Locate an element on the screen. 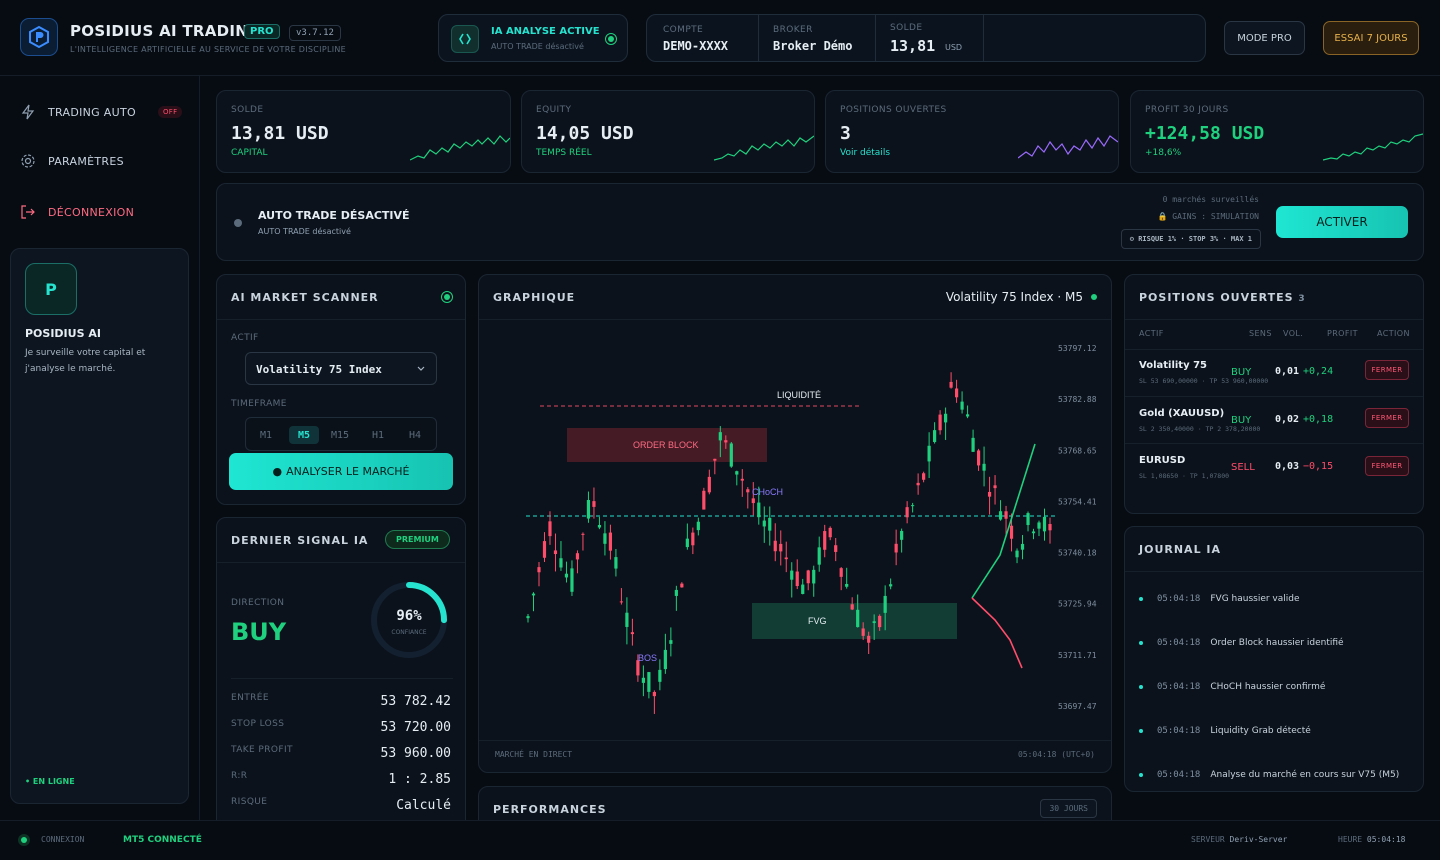 The height and width of the screenshot is (860, 1440). rr-value: 1 : 2.85 is located at coordinates (419, 779).